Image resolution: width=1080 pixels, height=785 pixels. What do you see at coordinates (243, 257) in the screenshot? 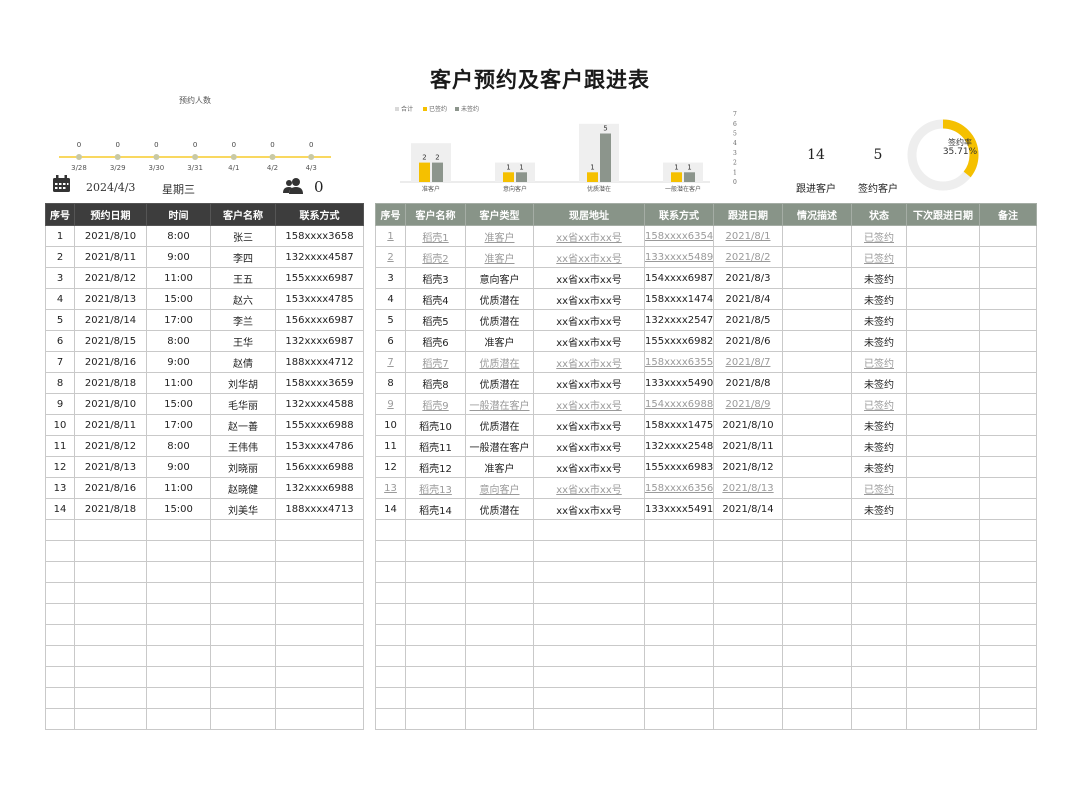
I see `left-cell: 李四` at bounding box center [243, 257].